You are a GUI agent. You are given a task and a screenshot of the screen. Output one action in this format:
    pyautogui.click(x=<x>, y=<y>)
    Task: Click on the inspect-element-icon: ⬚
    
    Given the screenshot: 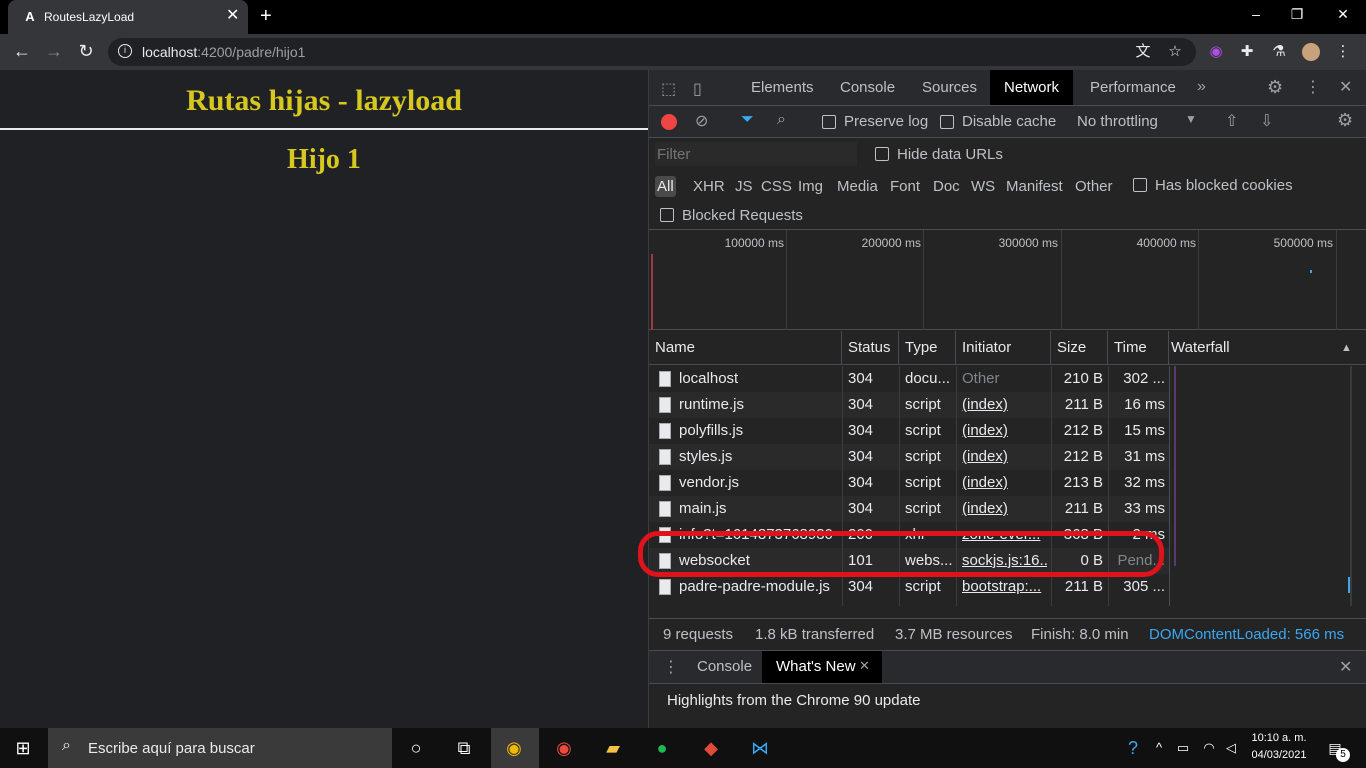 What is the action you would take?
    pyautogui.click(x=668, y=89)
    